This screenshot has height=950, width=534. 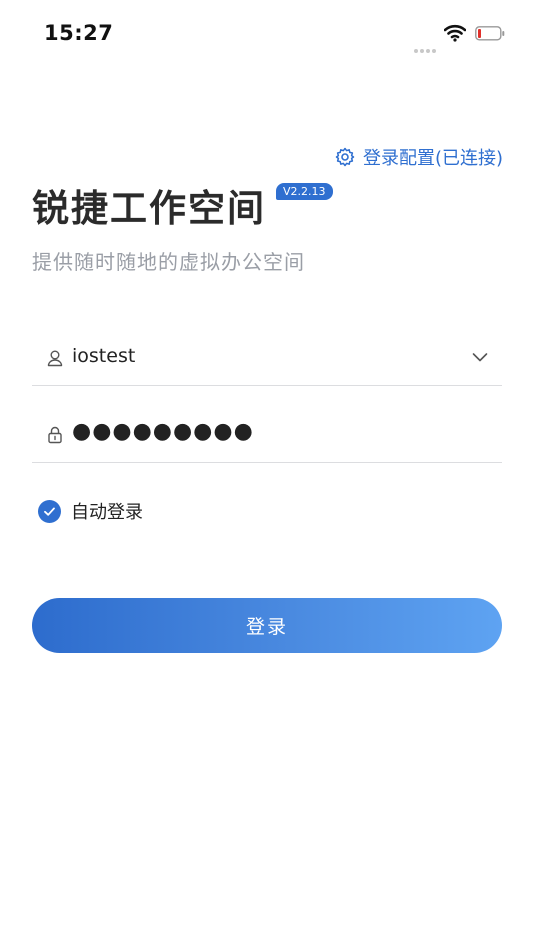 What do you see at coordinates (267, 625) in the screenshot?
I see `login-button: 登录` at bounding box center [267, 625].